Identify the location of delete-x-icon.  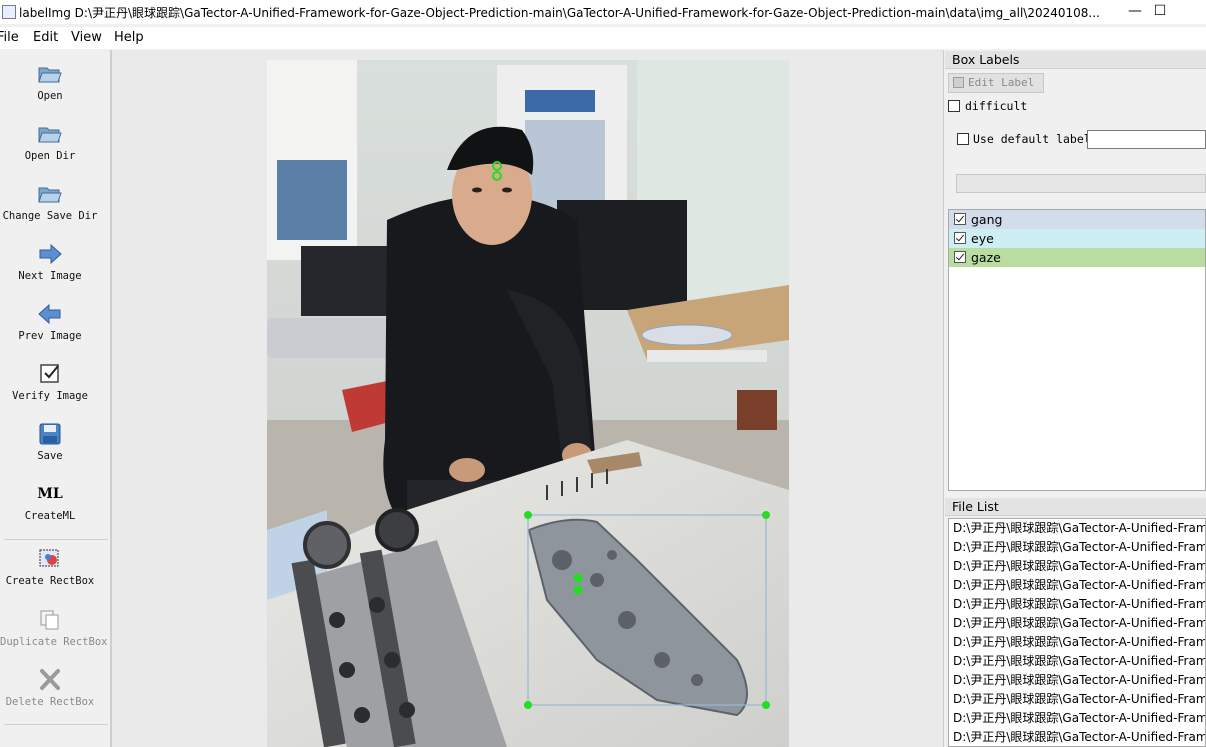
(50, 679).